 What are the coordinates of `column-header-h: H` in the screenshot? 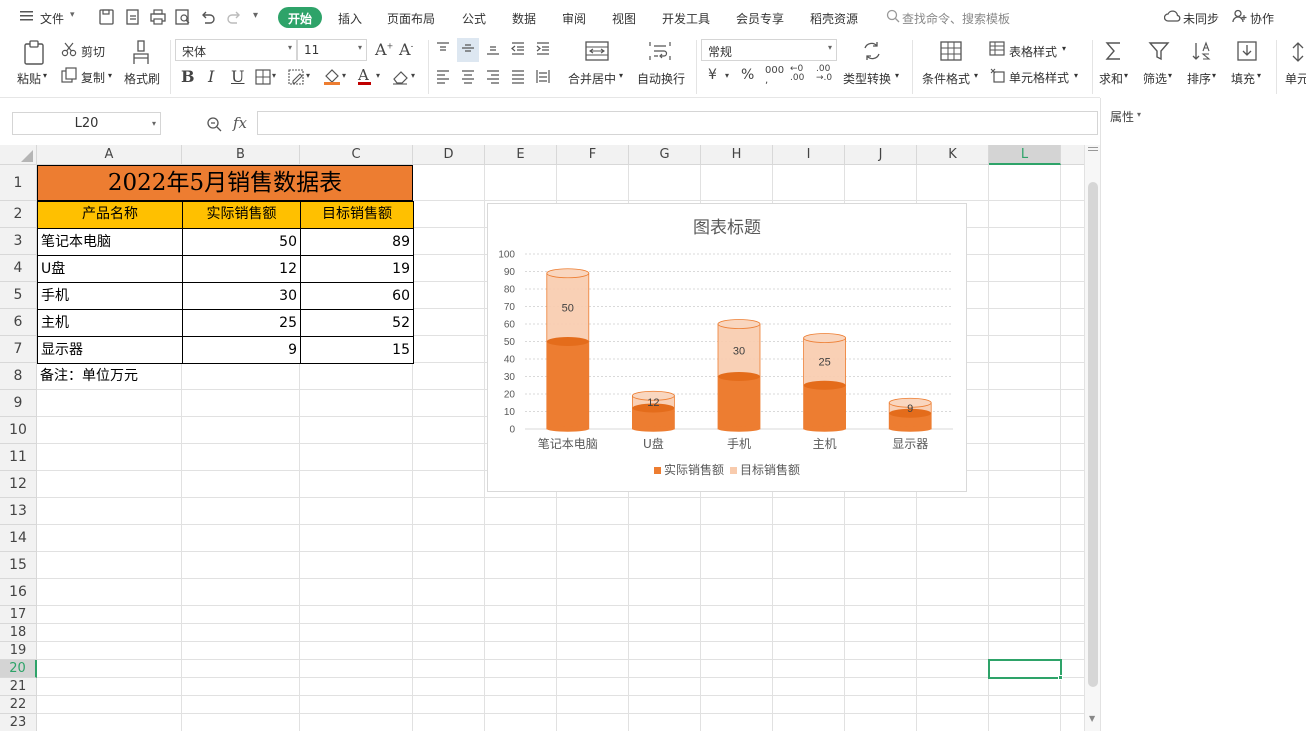 It's located at (737, 155).